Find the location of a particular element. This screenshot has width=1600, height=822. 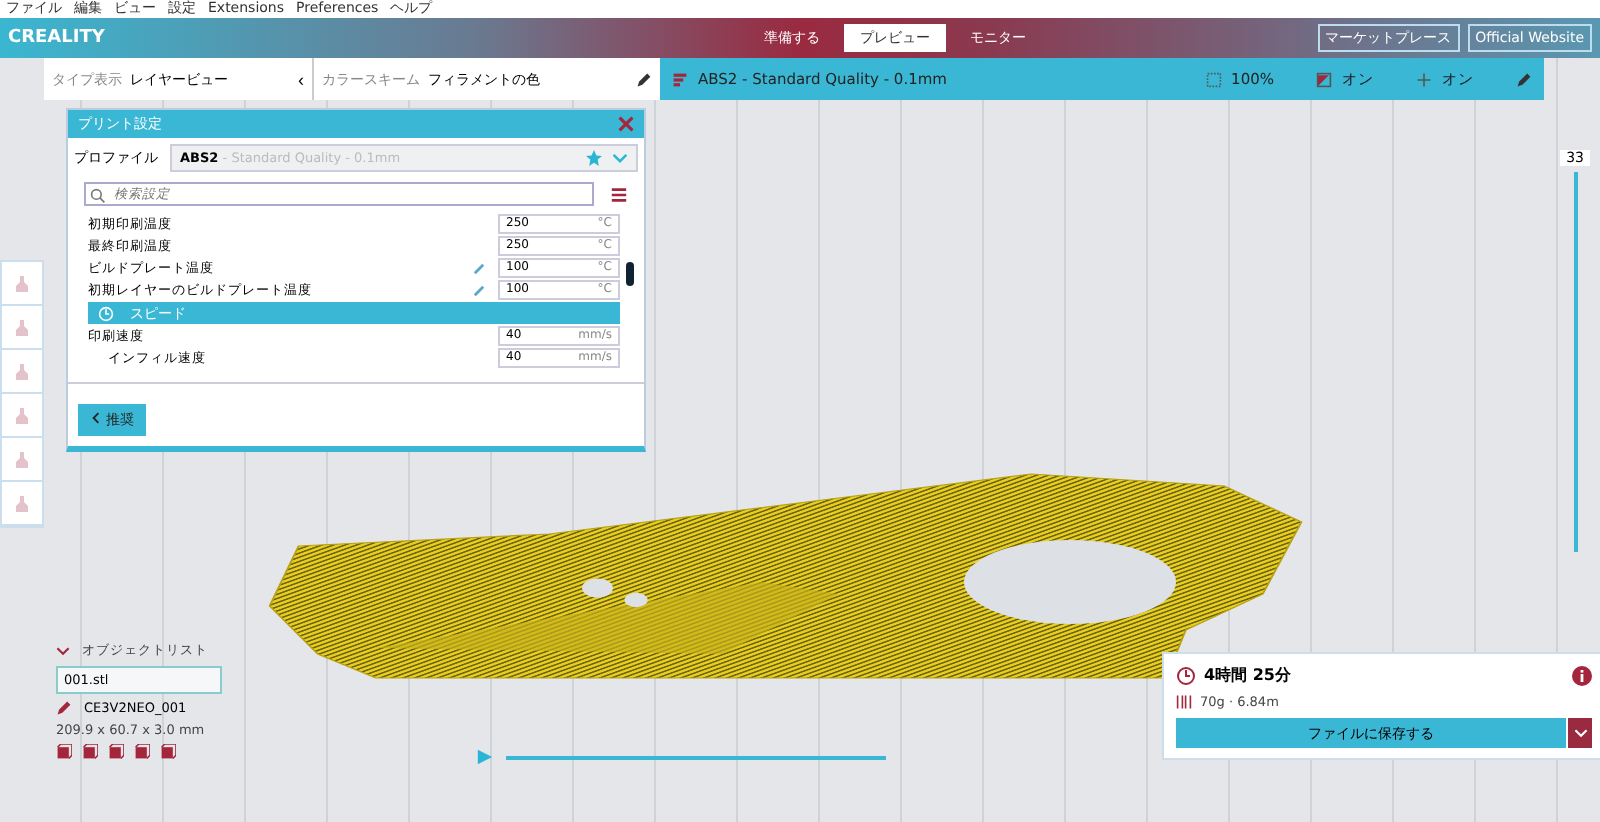

scrollbar-thumb is located at coordinates (630, 274).